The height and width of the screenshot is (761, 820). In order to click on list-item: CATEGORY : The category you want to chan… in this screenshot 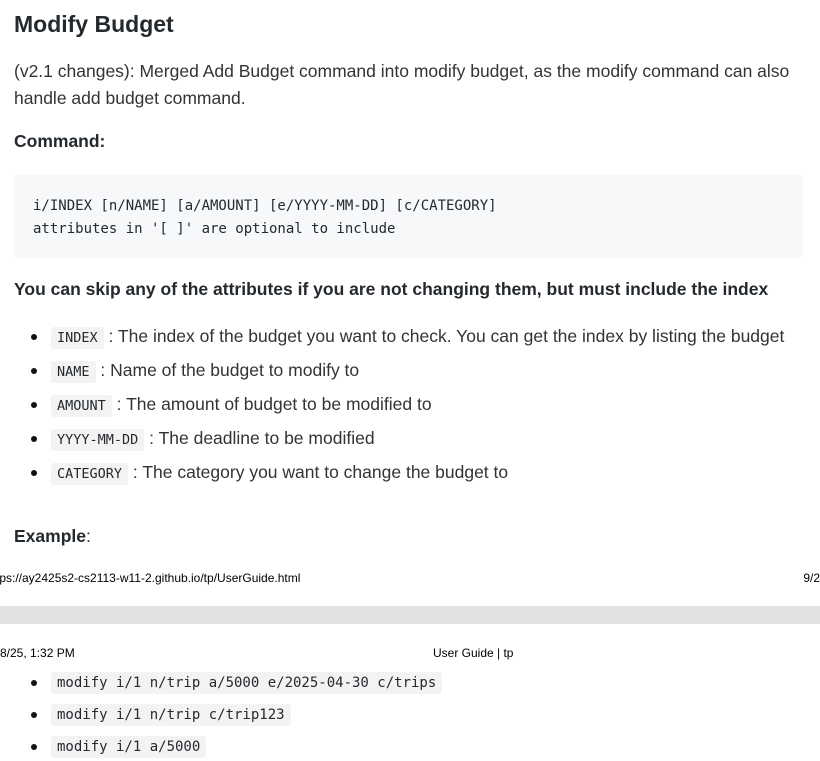, I will do `click(409, 473)`.